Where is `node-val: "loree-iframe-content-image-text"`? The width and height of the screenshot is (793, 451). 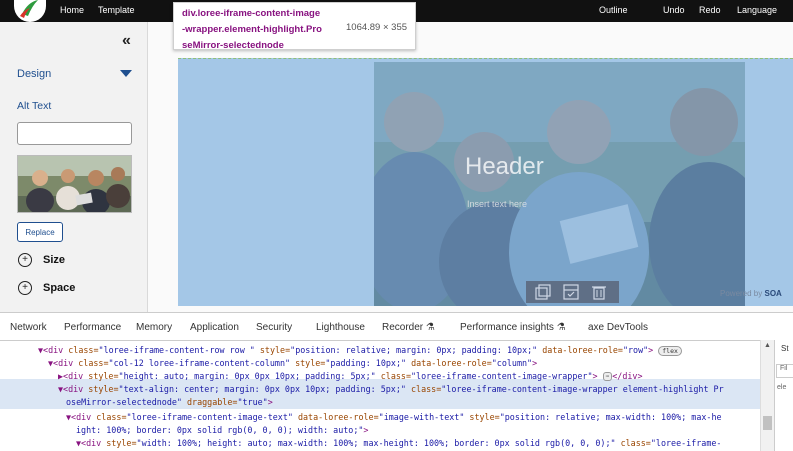
node-val: "loree-iframe-content-image-text" is located at coordinates (212, 417).